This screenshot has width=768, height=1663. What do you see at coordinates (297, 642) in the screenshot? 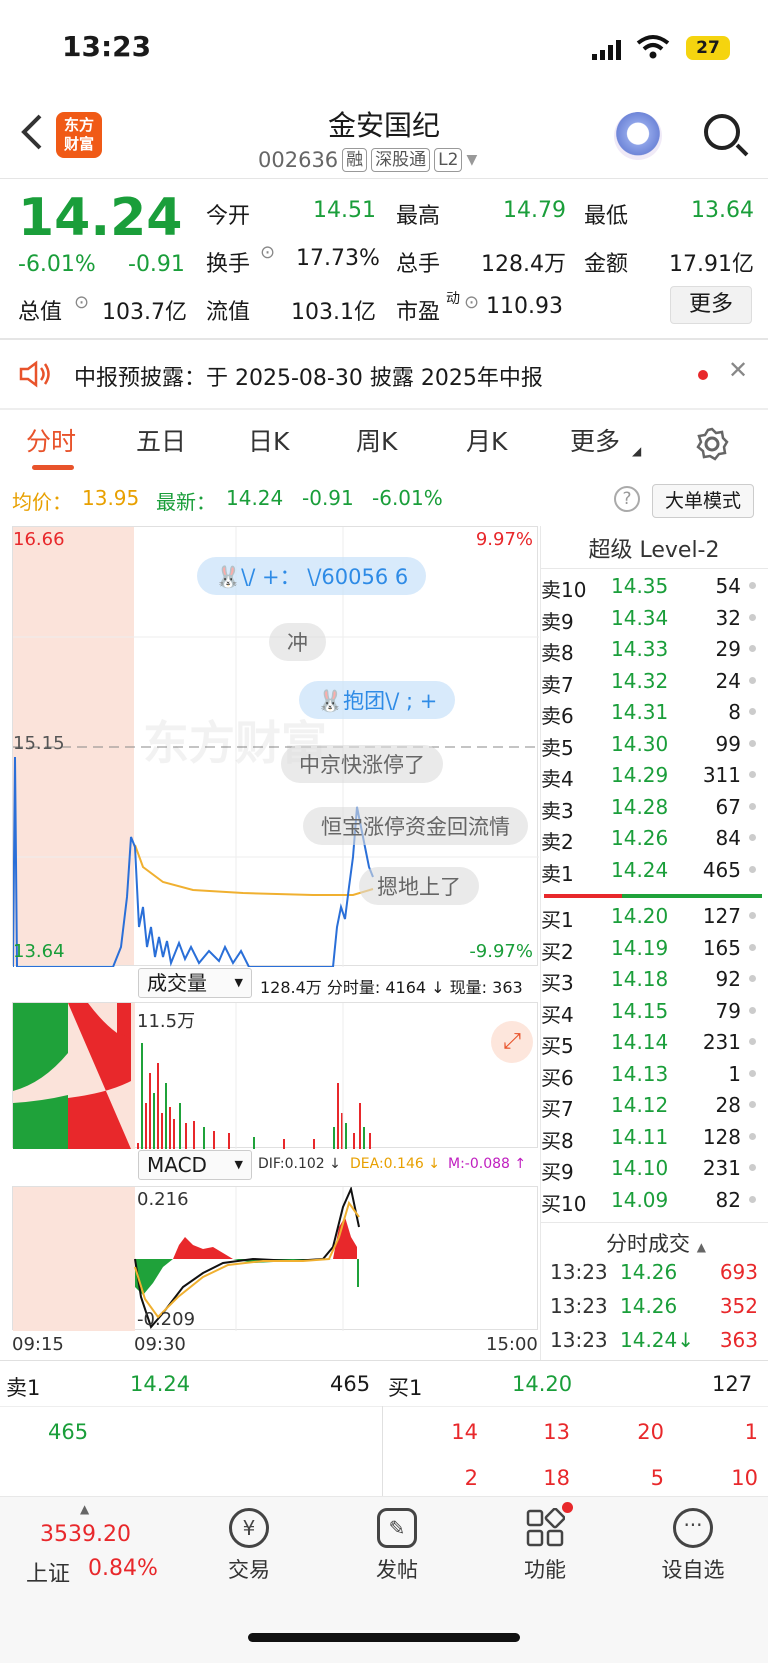
I see `danmaku-bubble: 冲` at bounding box center [297, 642].